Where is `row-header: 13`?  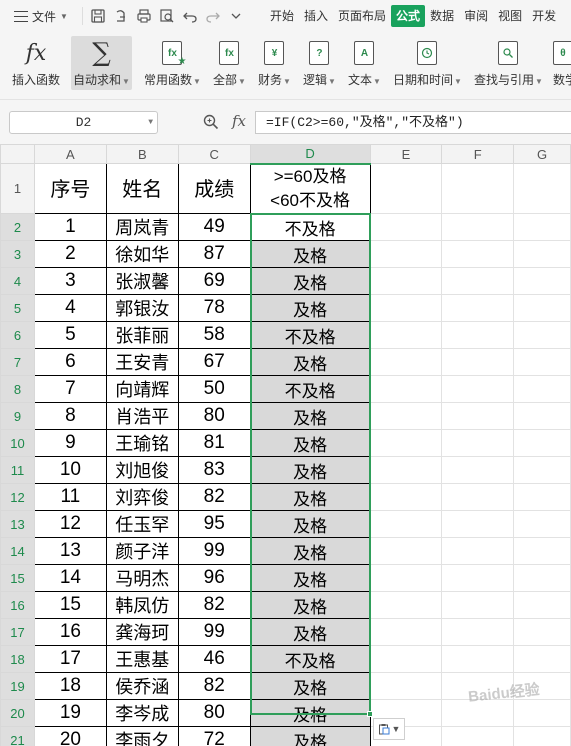
row-header: 13 is located at coordinates (17, 524).